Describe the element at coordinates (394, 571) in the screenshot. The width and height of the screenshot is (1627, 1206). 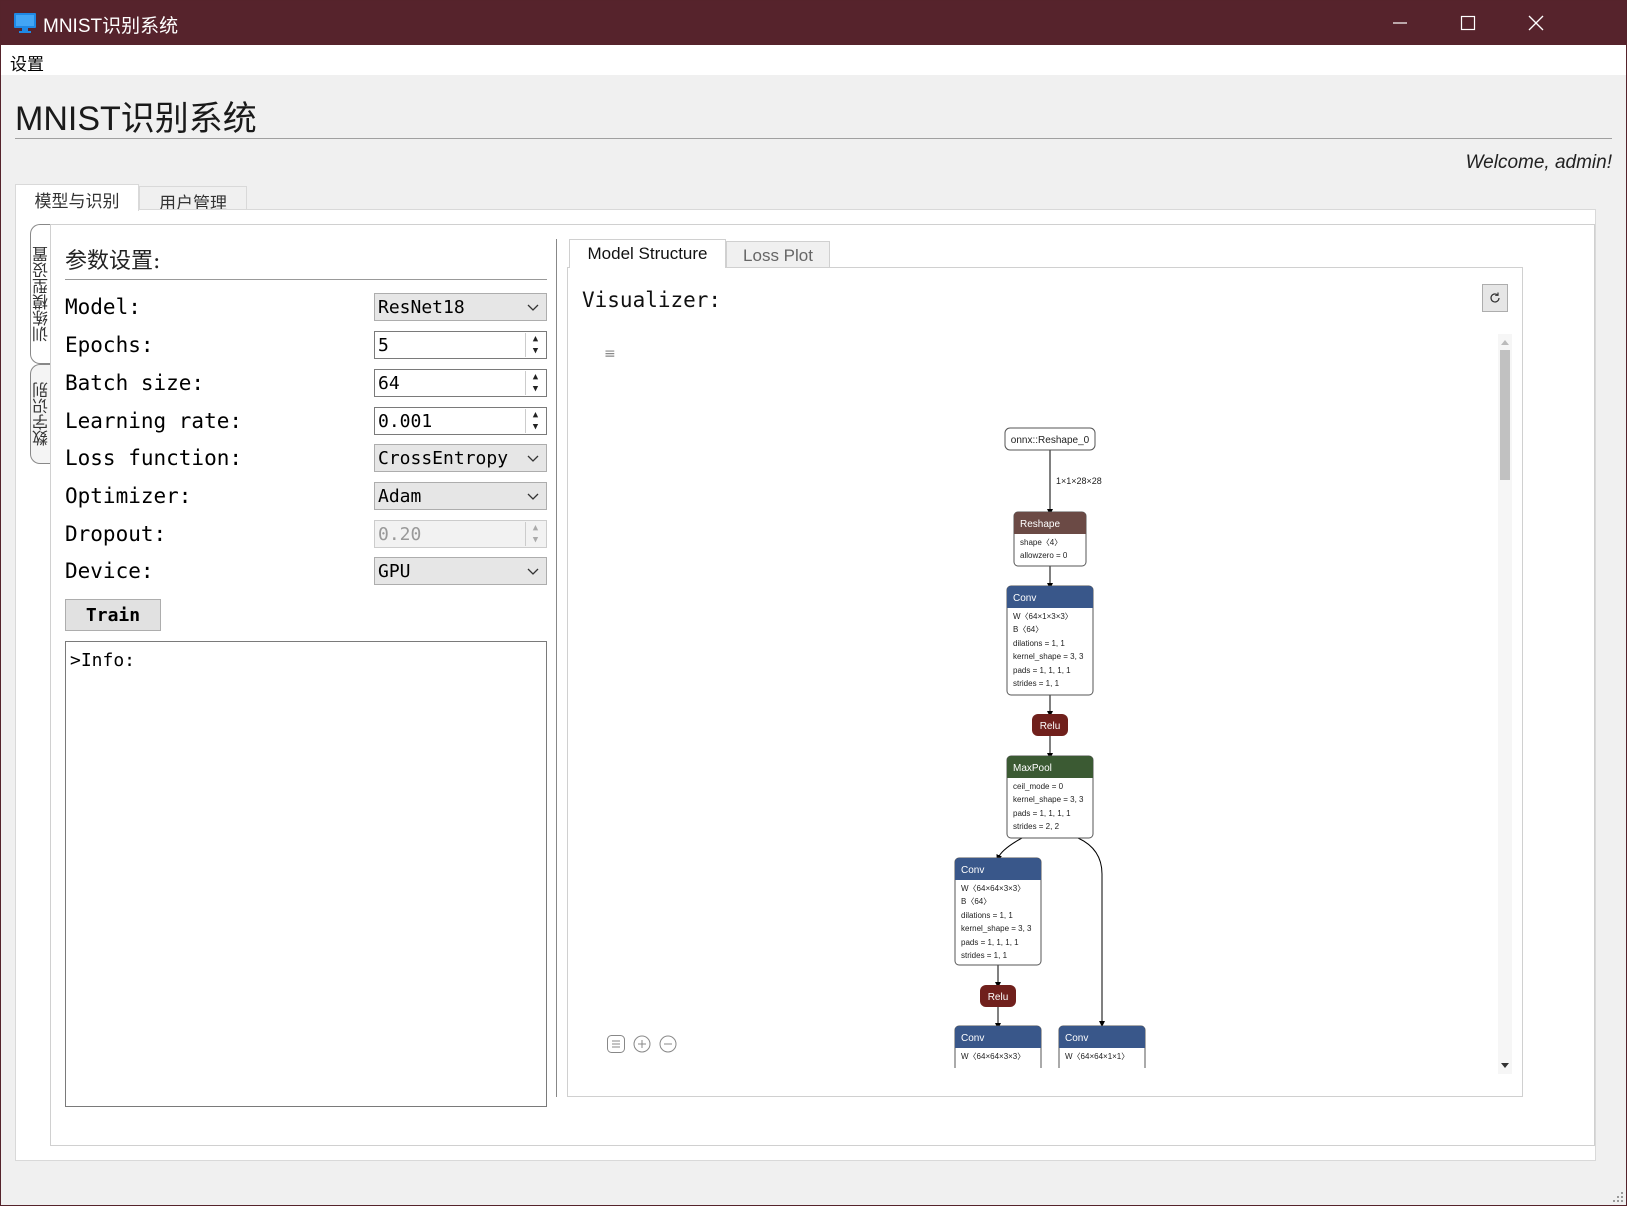
I see `device-value: GPU` at that location.